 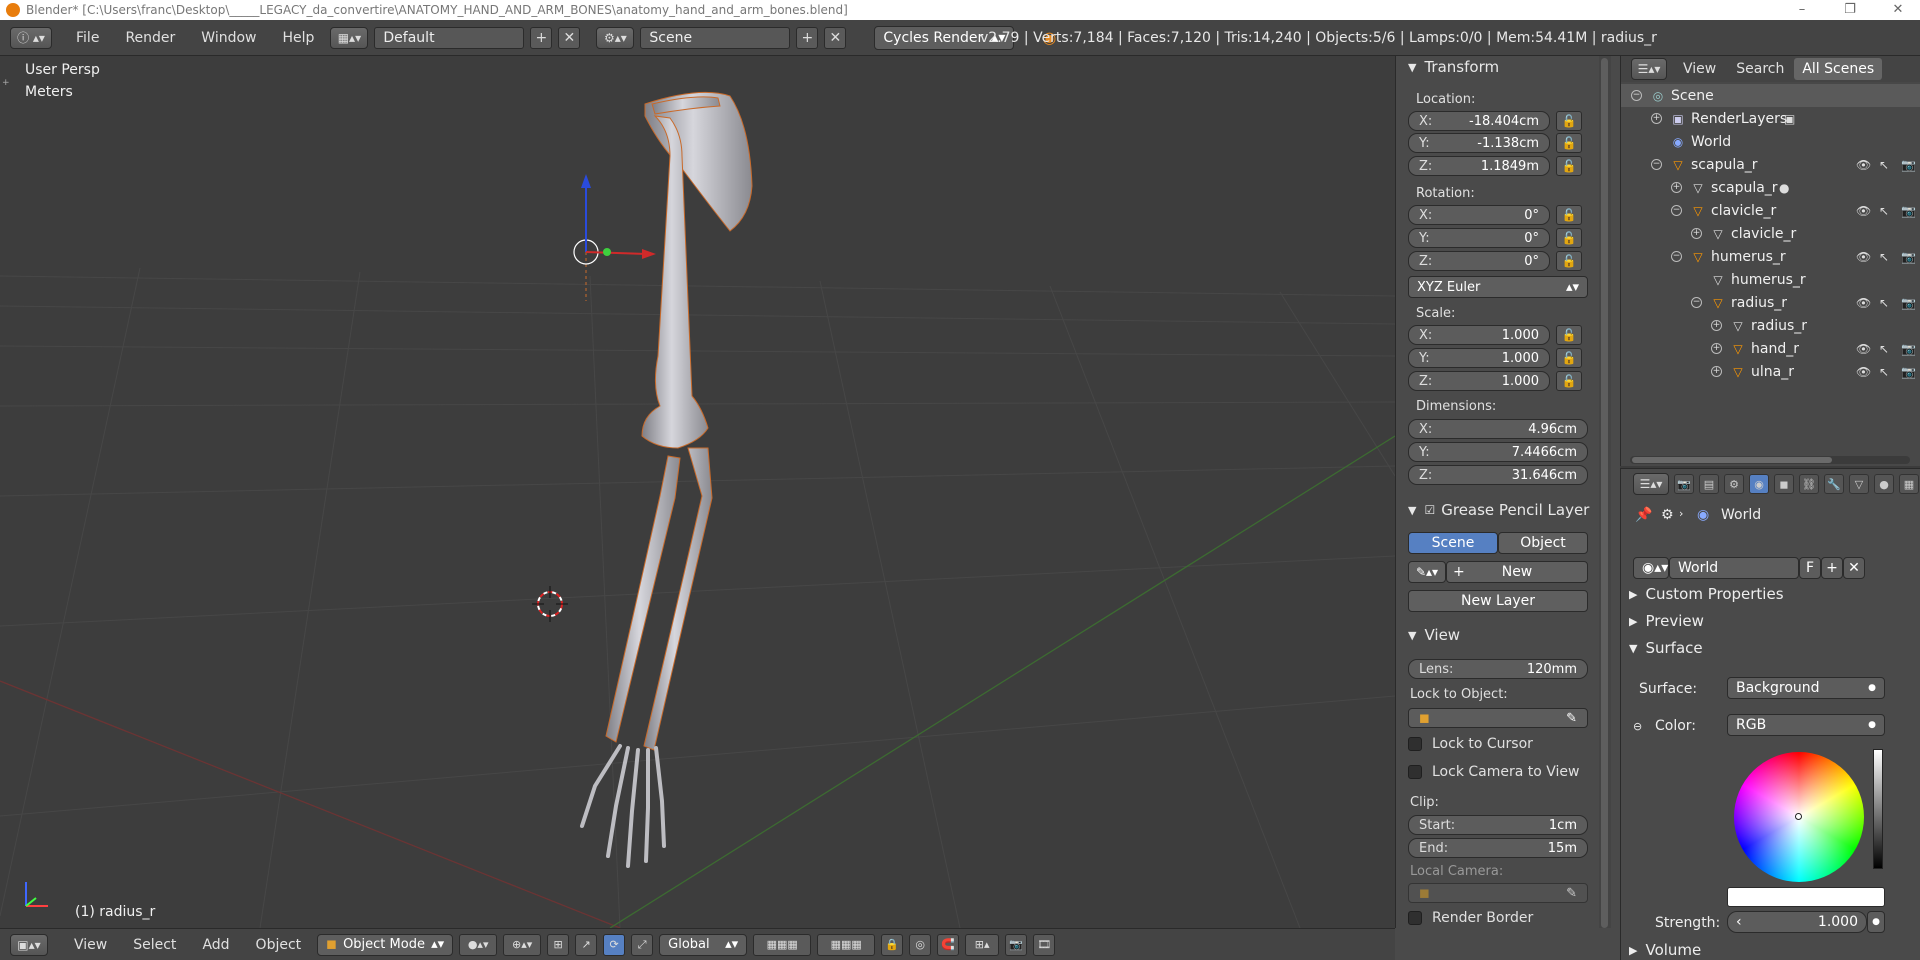 I want to click on snap-icon: 🧲, so click(x=948, y=944).